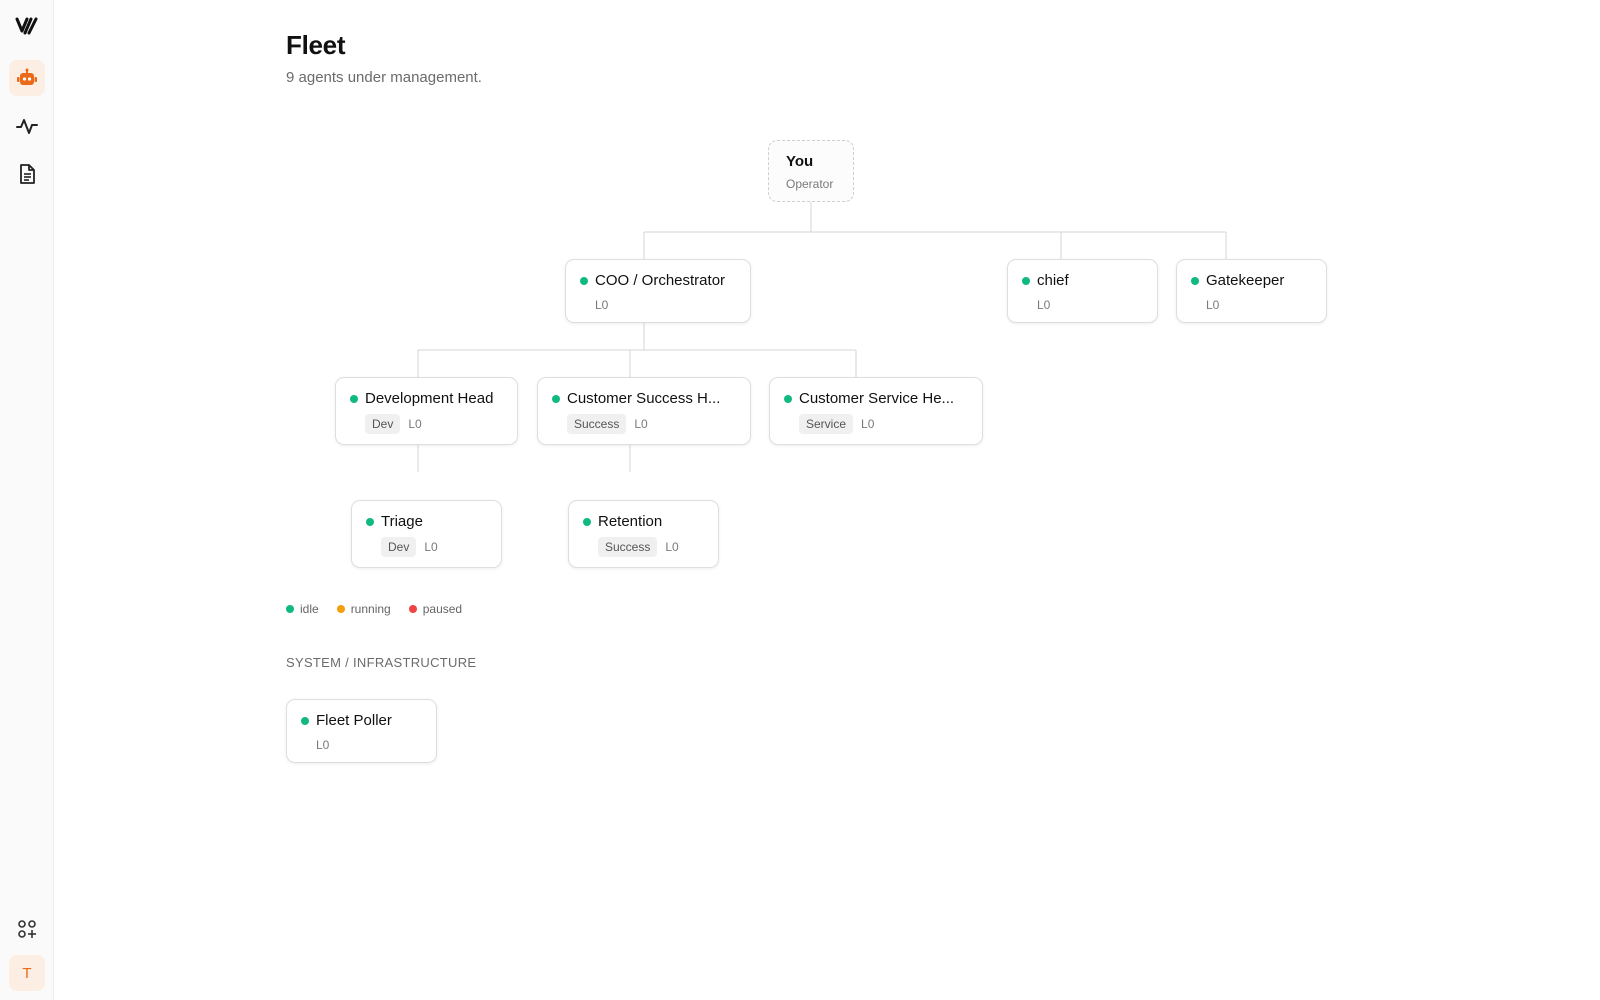  I want to click on agent-card-retention: Retention Success L0, so click(643, 534).